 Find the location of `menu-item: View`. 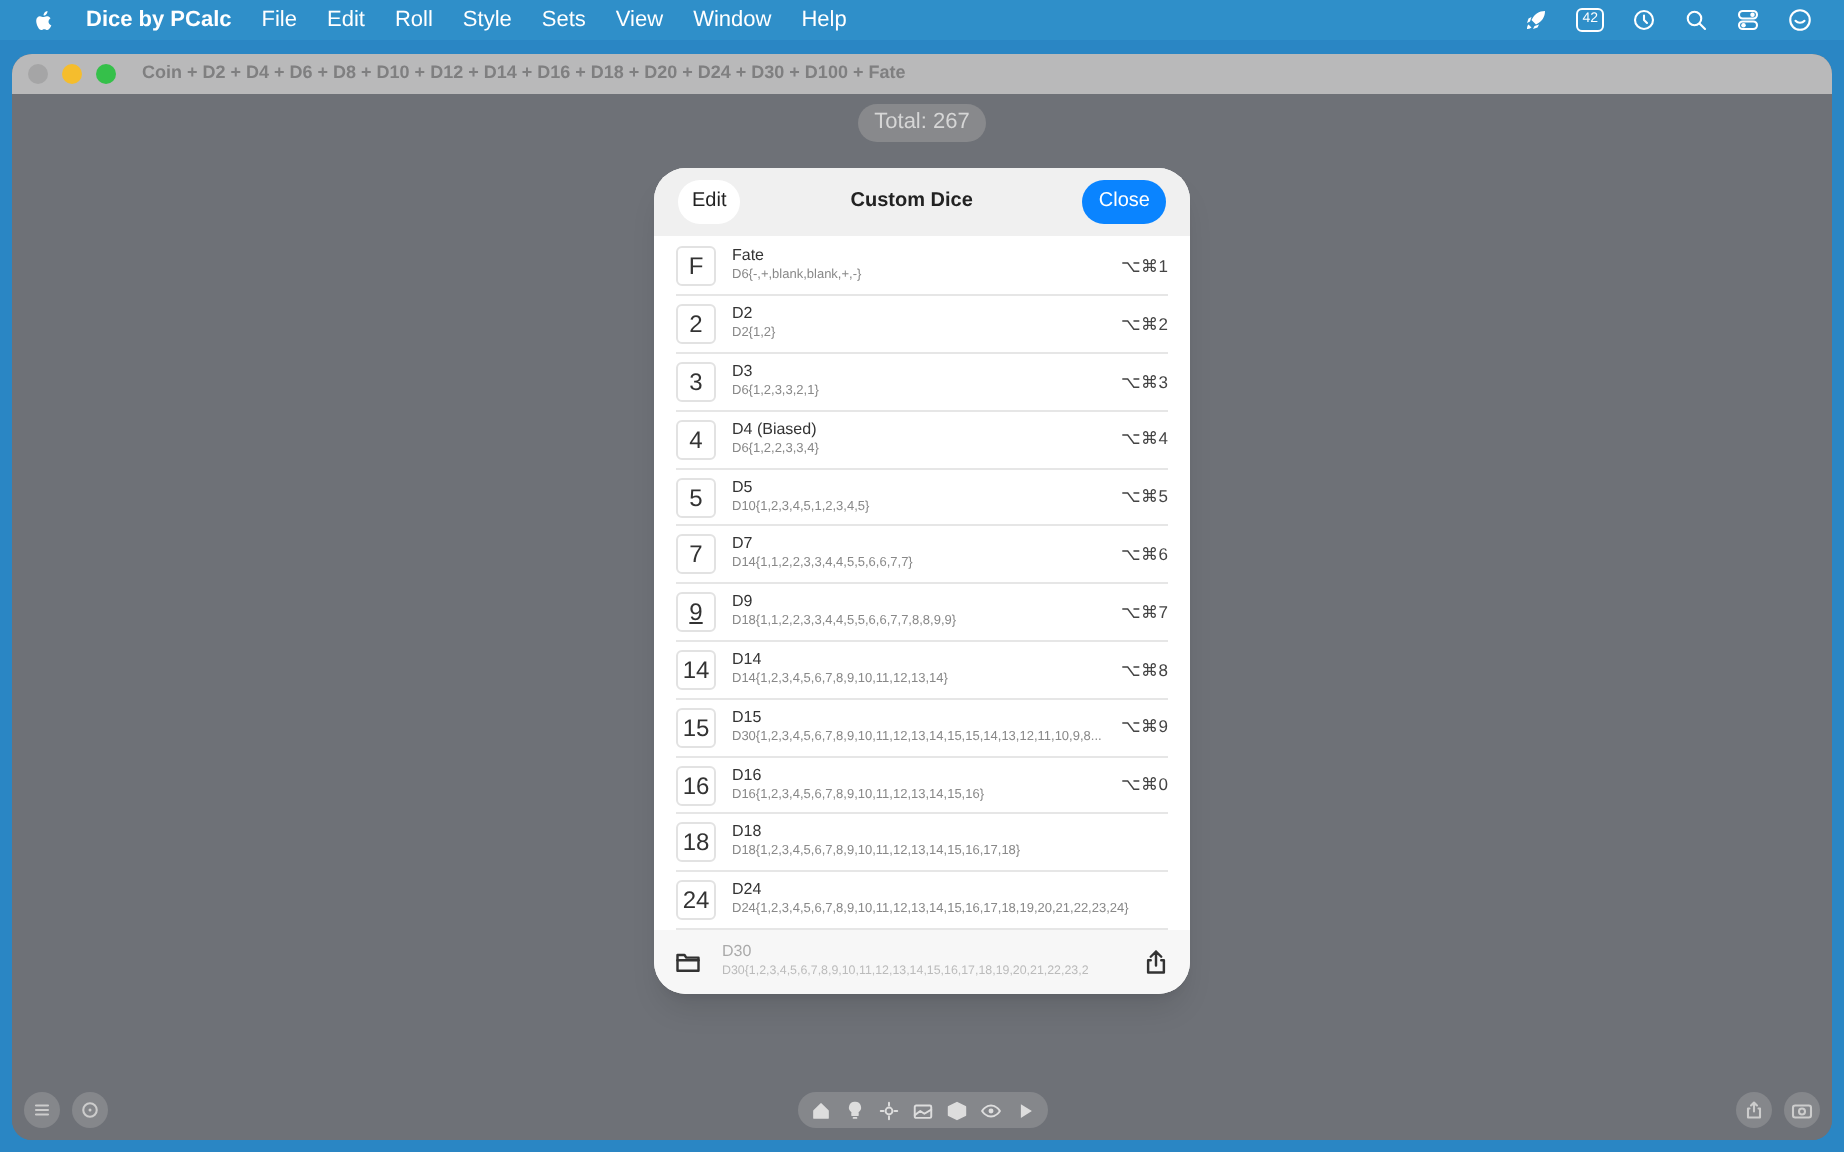

menu-item: View is located at coordinates (639, 20).